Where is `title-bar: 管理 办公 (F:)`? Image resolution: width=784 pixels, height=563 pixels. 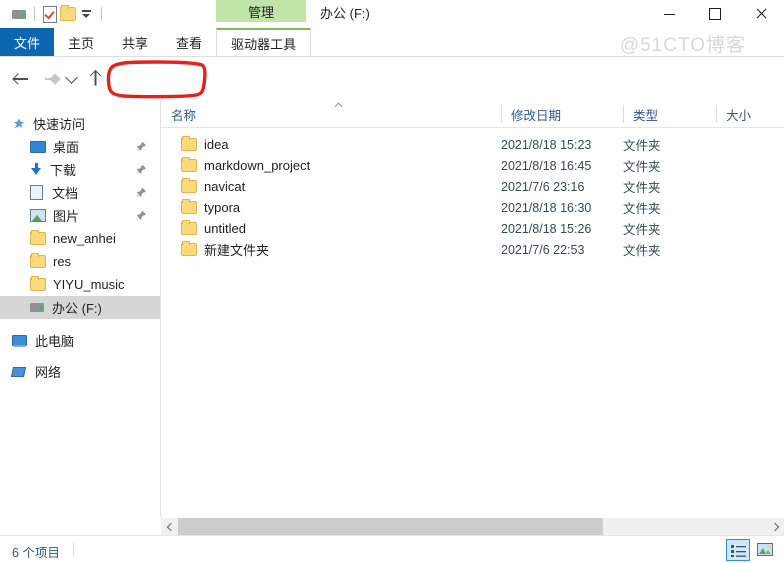
title-bar: 管理 办公 (F:) is located at coordinates (392, 14).